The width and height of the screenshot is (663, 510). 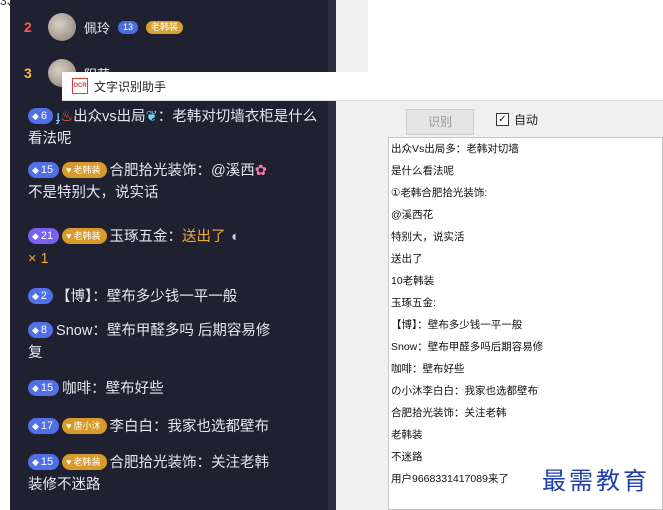 What do you see at coordinates (450, 479) in the screenshot?
I see `result-line: 用户9668331417089来了` at bounding box center [450, 479].